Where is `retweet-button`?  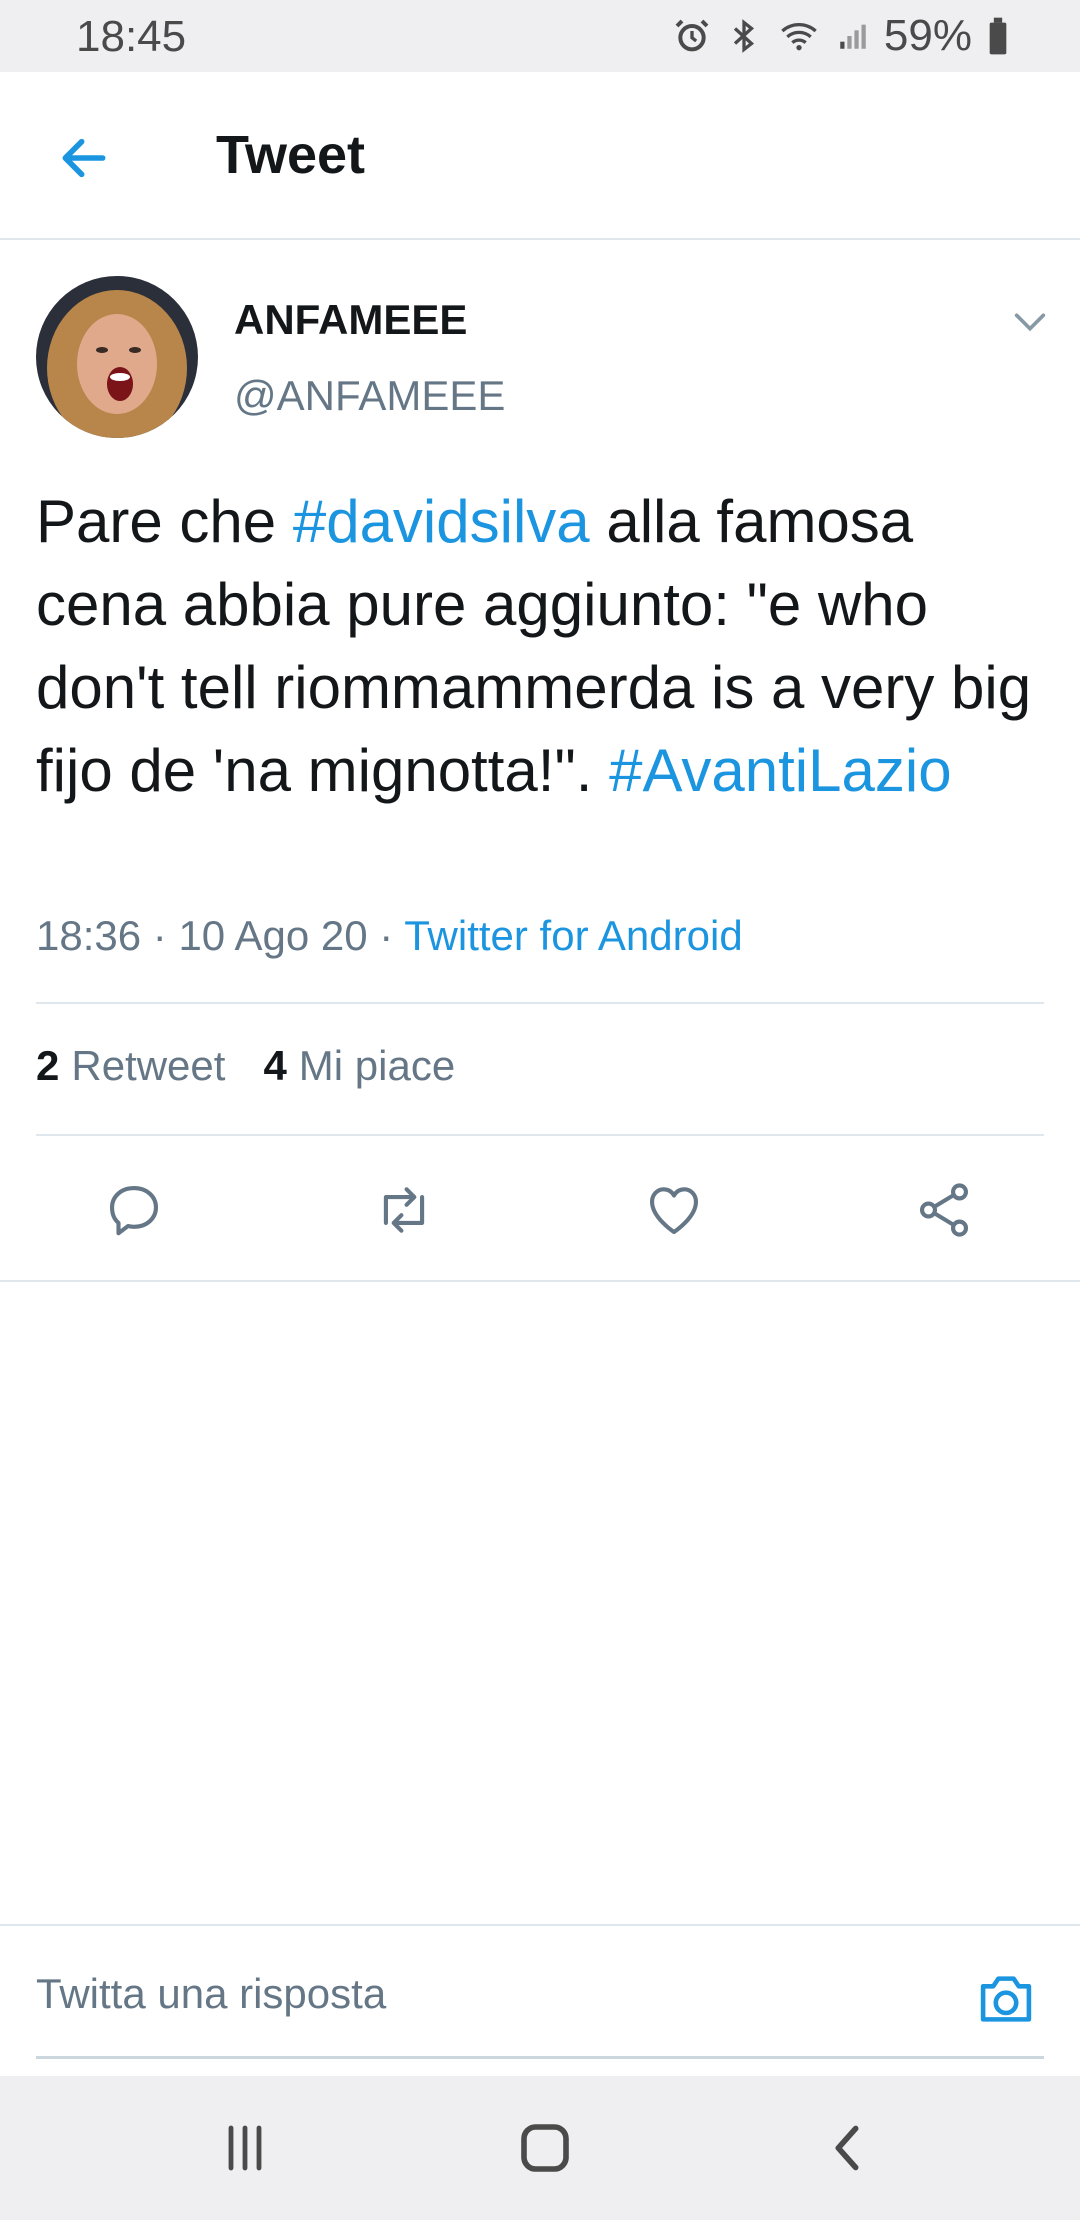
retweet-button is located at coordinates (404, 1210).